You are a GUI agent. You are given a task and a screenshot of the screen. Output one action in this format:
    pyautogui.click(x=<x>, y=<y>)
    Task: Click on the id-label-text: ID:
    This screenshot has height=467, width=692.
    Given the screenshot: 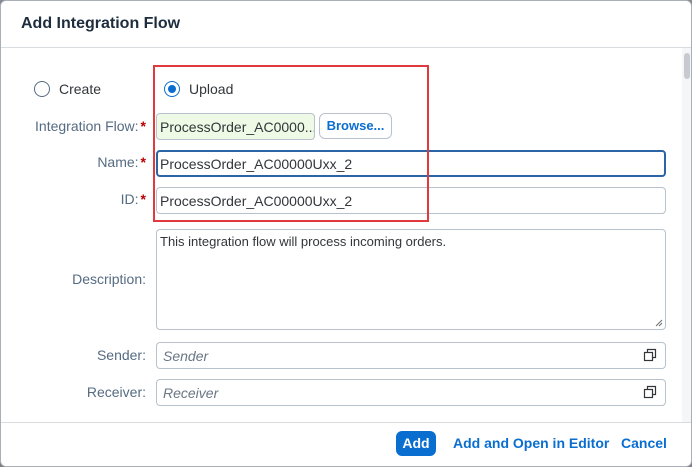 What is the action you would take?
    pyautogui.click(x=129, y=199)
    